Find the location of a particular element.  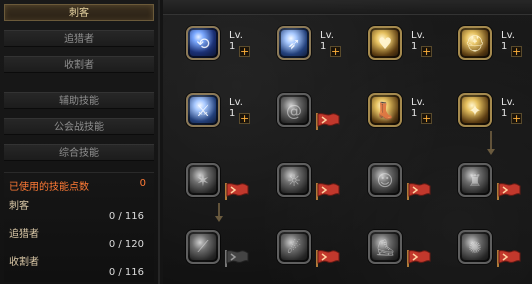

beast-icon: ☼ is located at coordinates (294, 180).